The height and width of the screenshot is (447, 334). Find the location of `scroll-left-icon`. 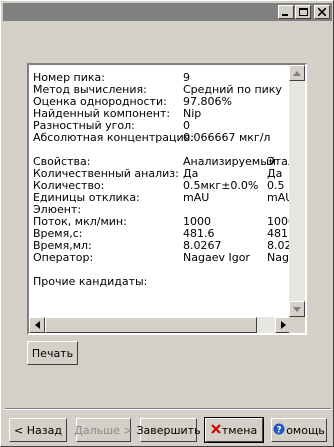

scroll-left-icon is located at coordinates (37, 325).